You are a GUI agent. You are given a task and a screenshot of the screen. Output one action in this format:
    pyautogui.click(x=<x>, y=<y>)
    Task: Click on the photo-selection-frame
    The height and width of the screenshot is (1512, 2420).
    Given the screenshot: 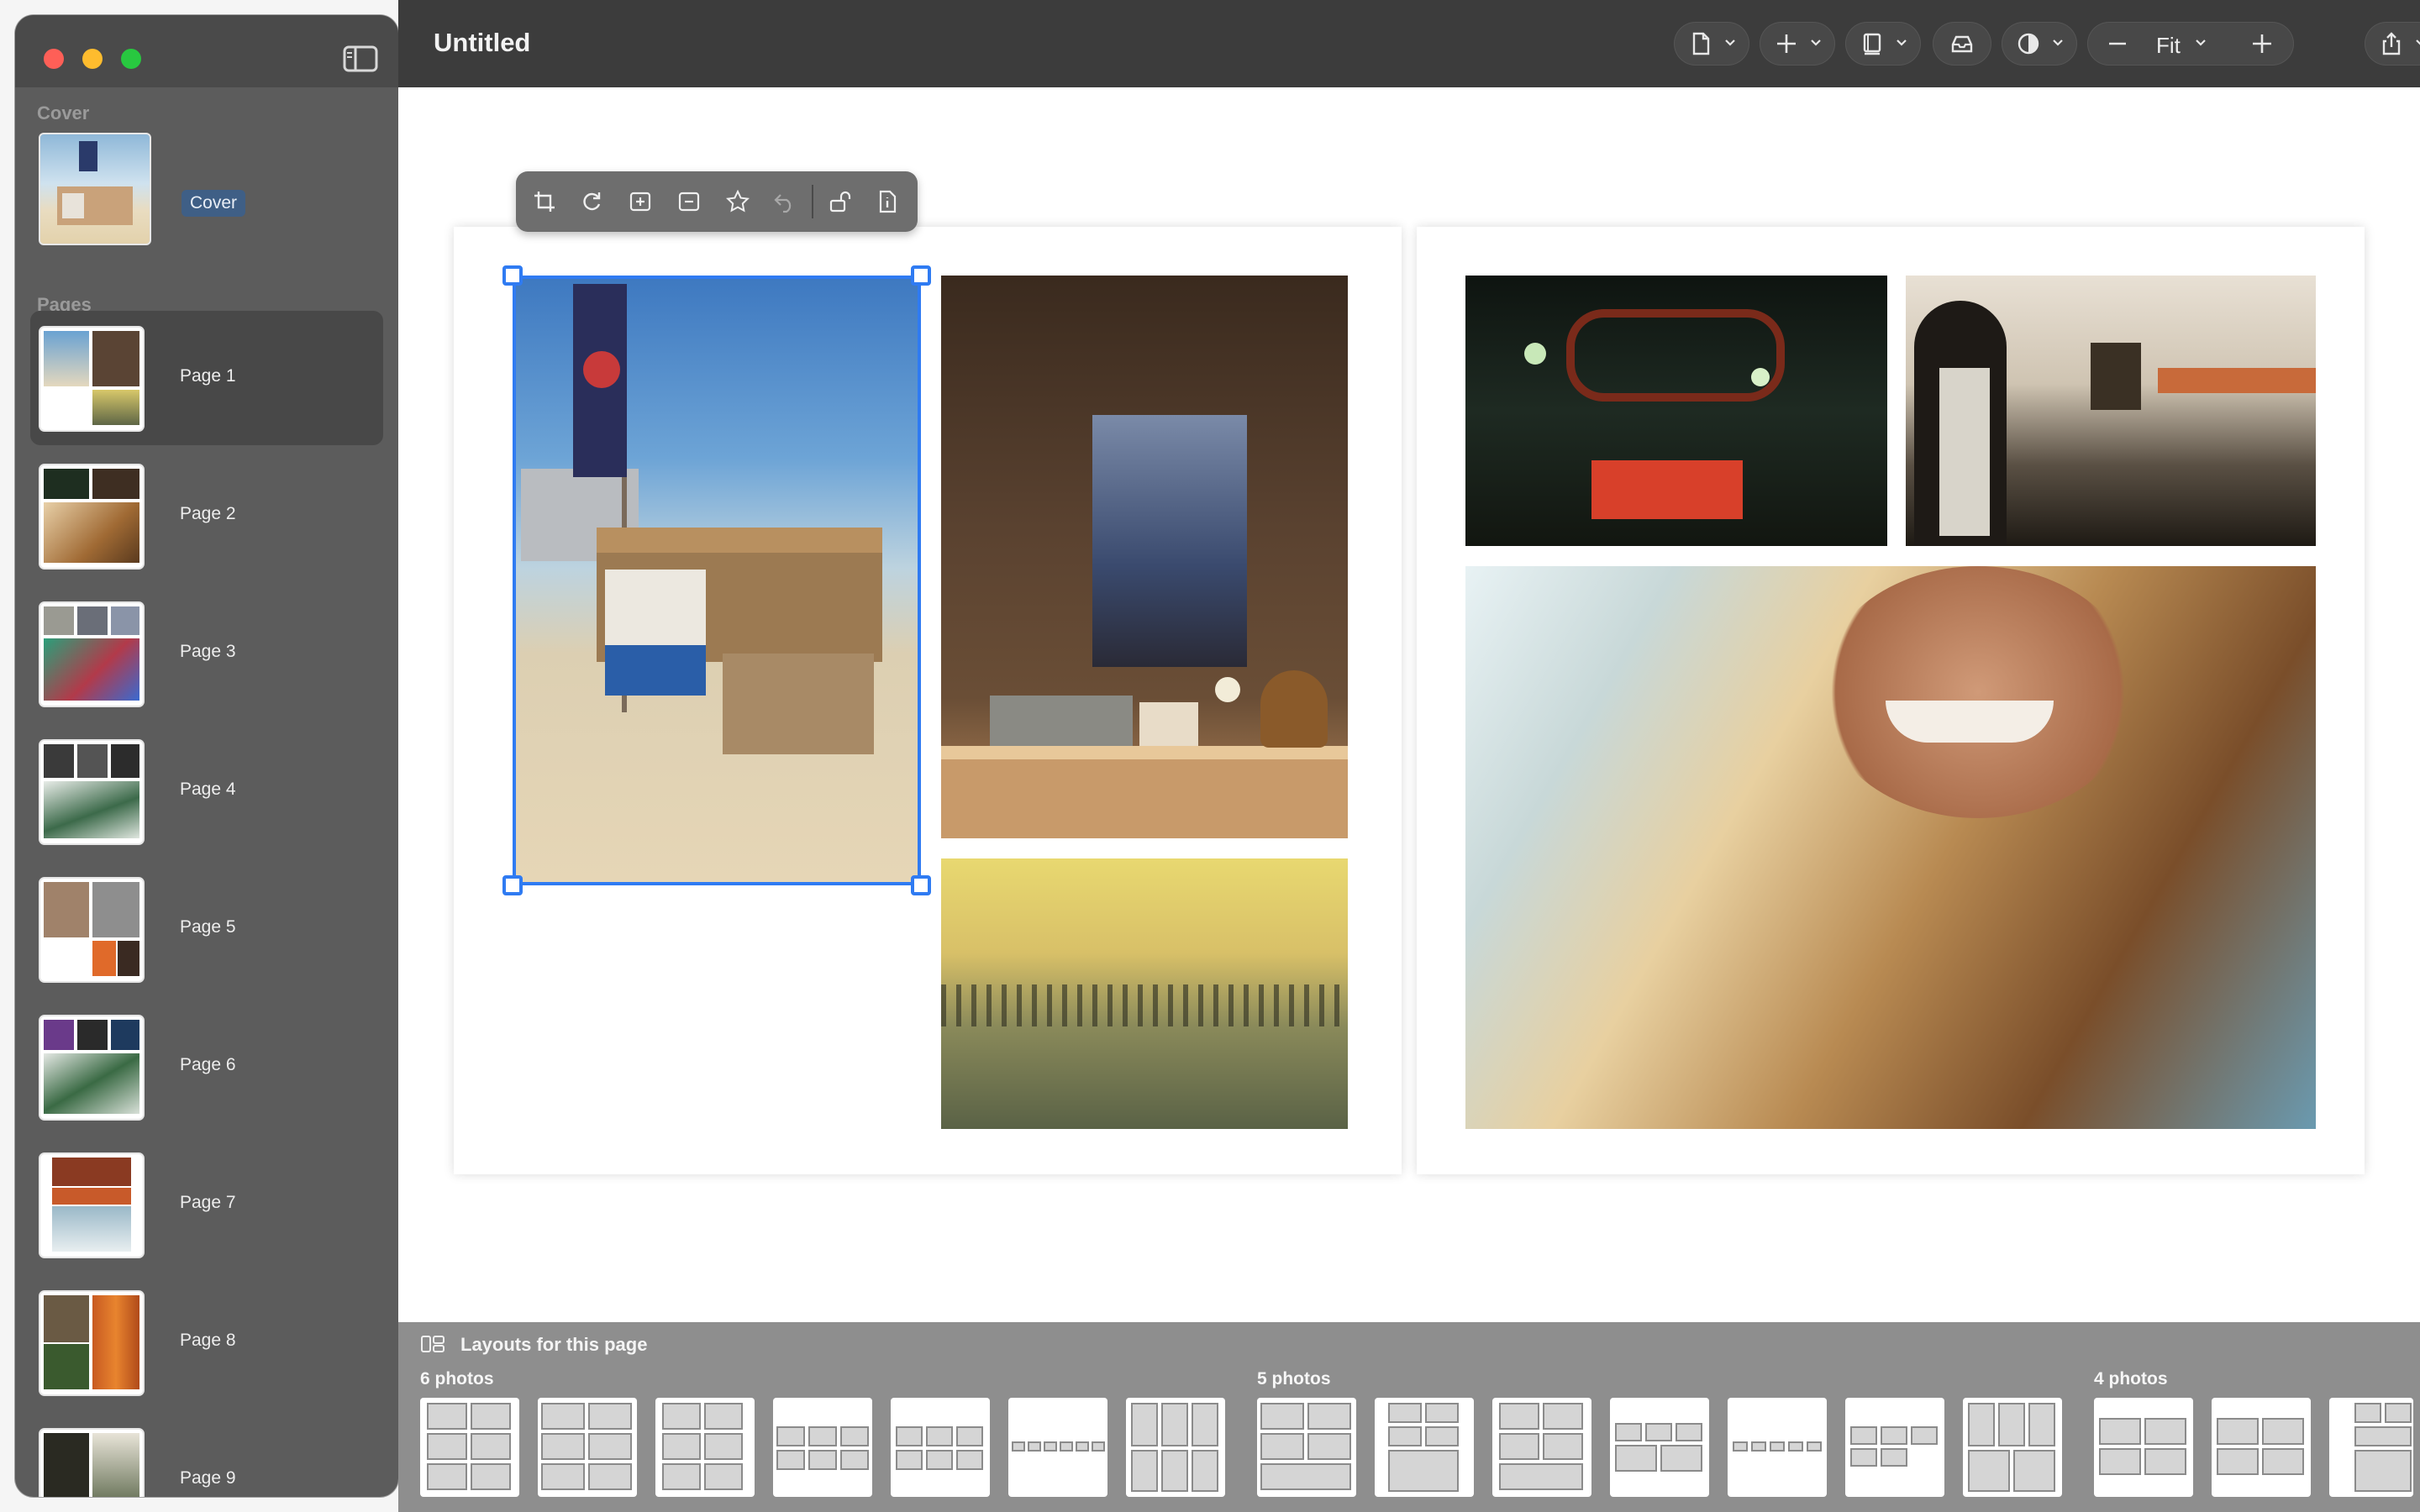 What is the action you would take?
    pyautogui.click(x=717, y=580)
    